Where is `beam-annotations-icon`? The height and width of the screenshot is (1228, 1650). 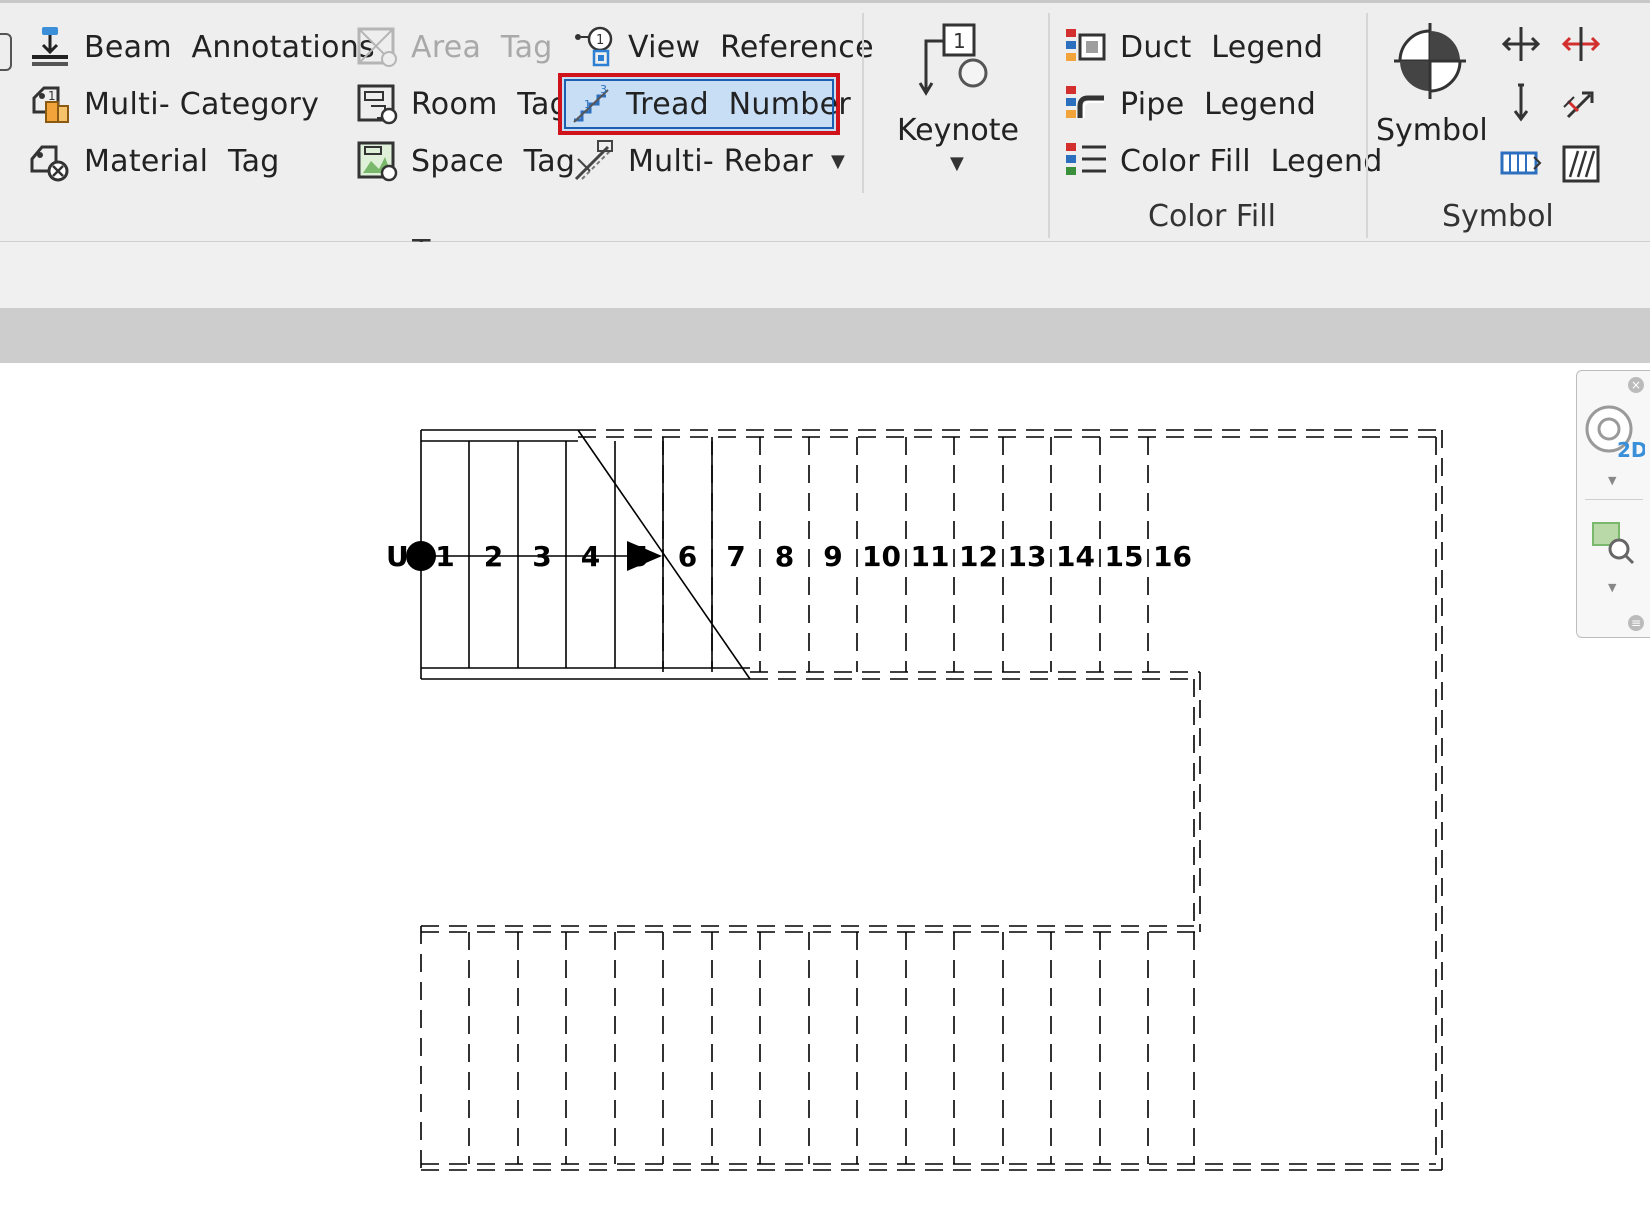 beam-annotations-icon is located at coordinates (50, 46).